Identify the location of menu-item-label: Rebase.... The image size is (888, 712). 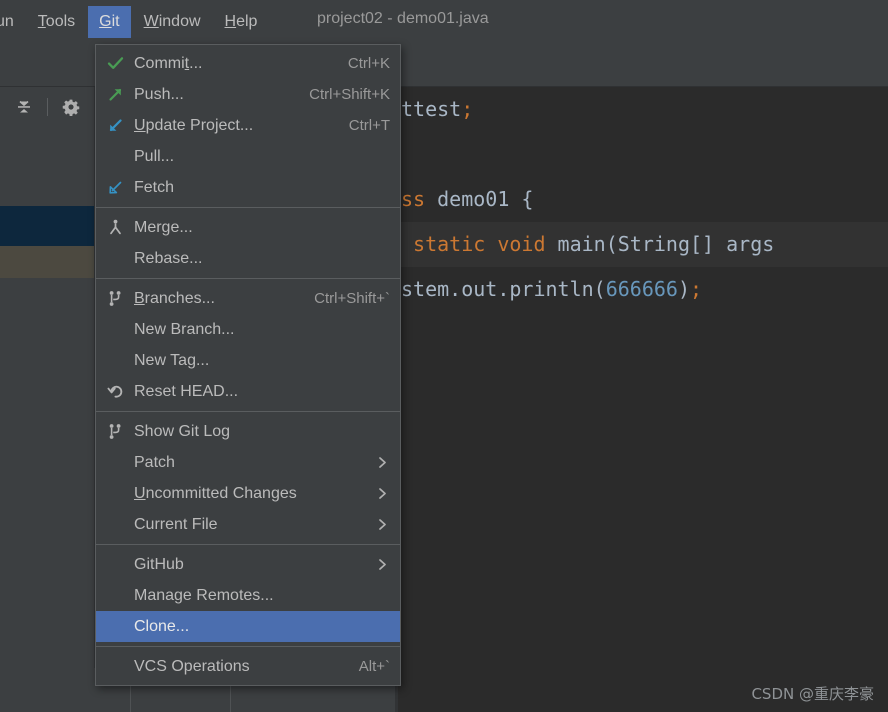
(168, 258).